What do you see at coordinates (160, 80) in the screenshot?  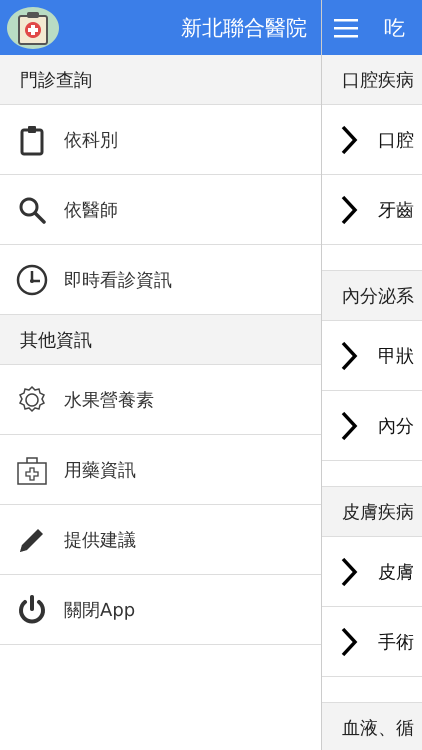 I see `section-header: 門診查詢` at bounding box center [160, 80].